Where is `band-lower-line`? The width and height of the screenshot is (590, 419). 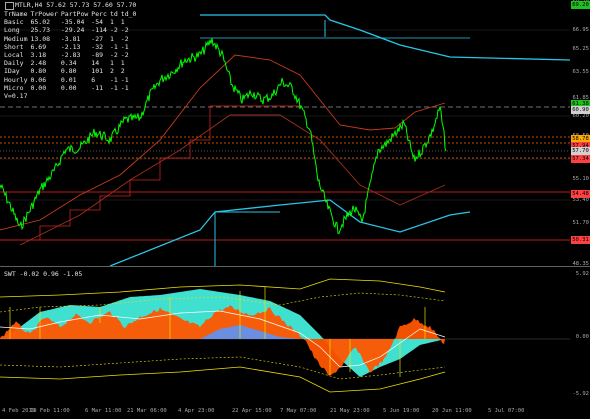
band-lower-line is located at coordinates (290, 232).